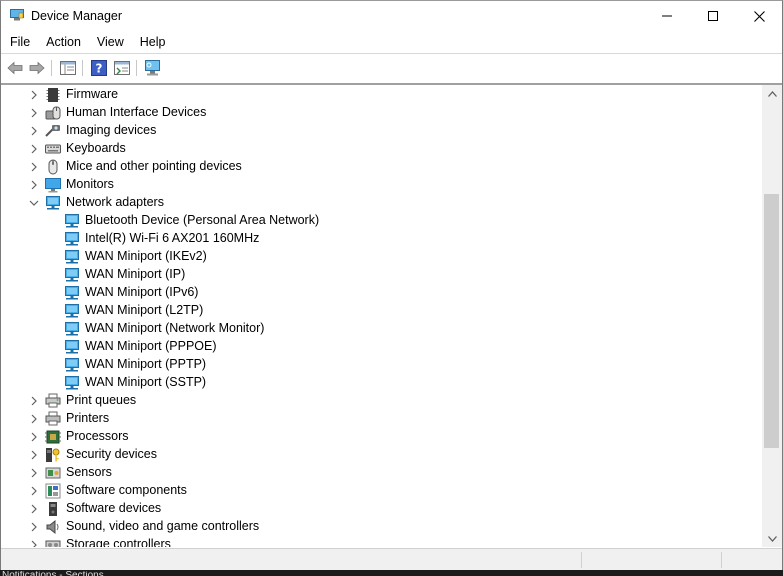 This screenshot has width=783, height=576. Describe the element at coordinates (381, 491) in the screenshot. I see `tree-category: Software components` at that location.